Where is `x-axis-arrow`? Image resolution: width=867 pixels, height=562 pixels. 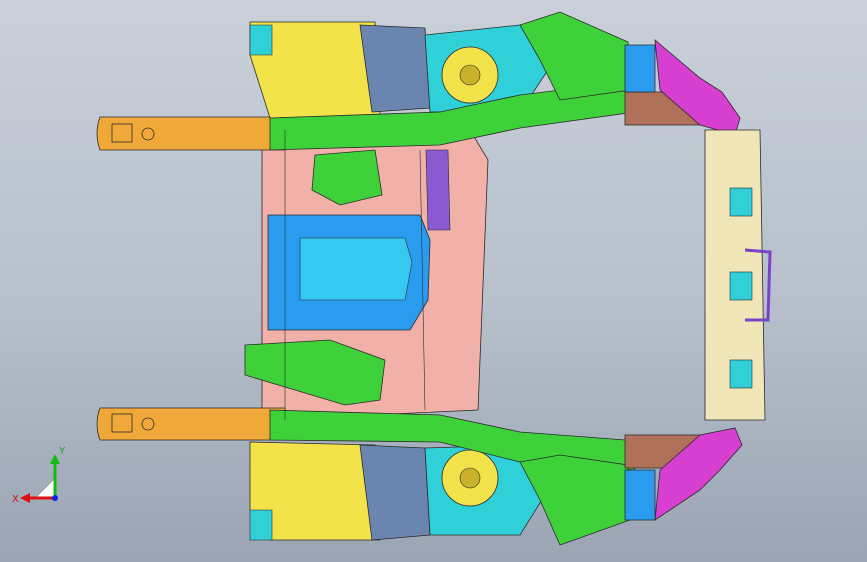 x-axis-arrow is located at coordinates (25, 498).